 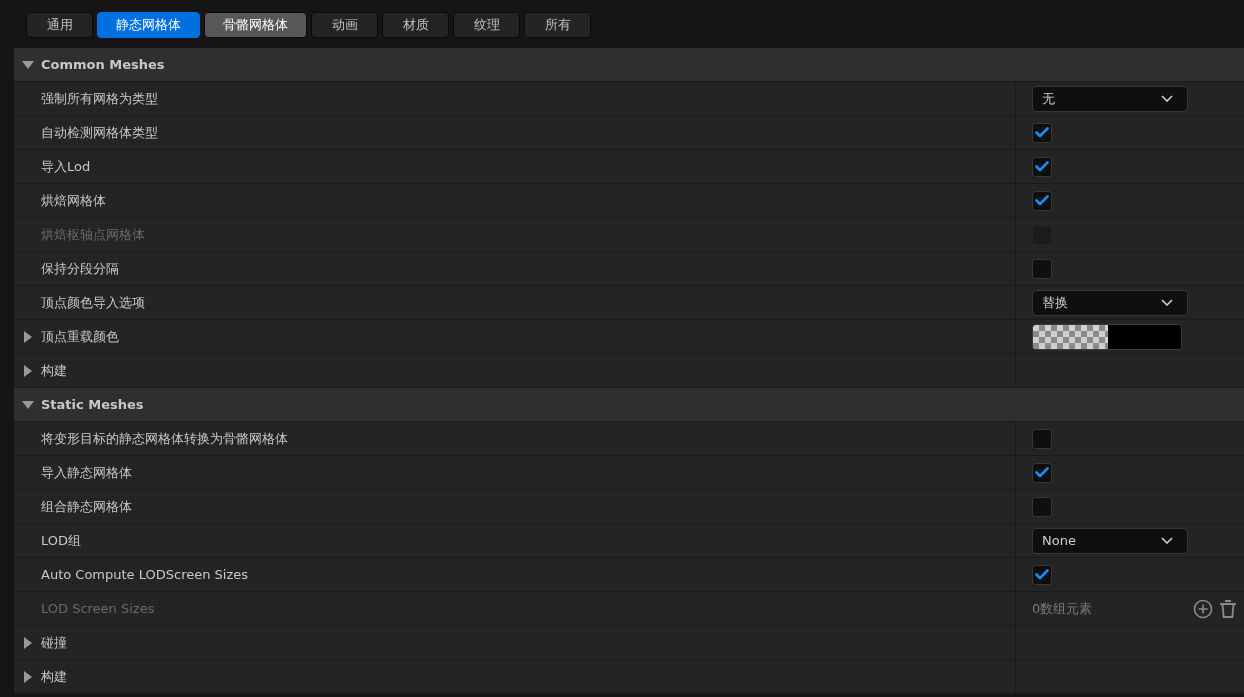 I want to click on property-label: 将变形目标的静态网格体转换为骨骼网格体, so click(x=164, y=438).